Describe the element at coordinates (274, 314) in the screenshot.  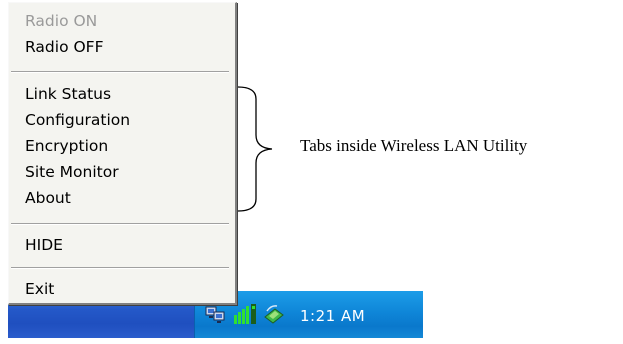
I see `wireless-adapter-icon` at that location.